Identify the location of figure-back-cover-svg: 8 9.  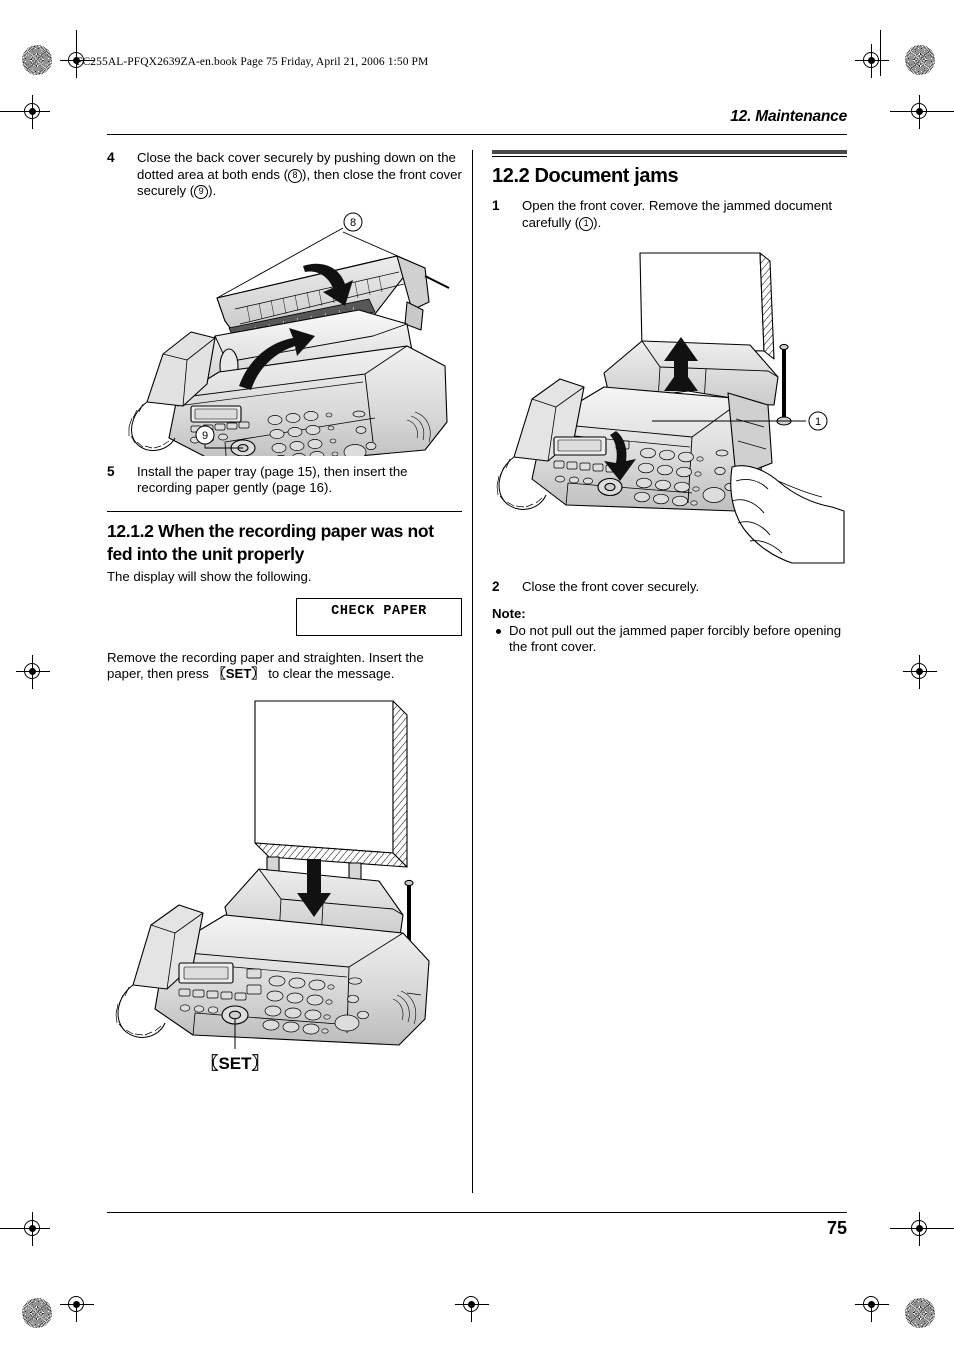
(289, 334).